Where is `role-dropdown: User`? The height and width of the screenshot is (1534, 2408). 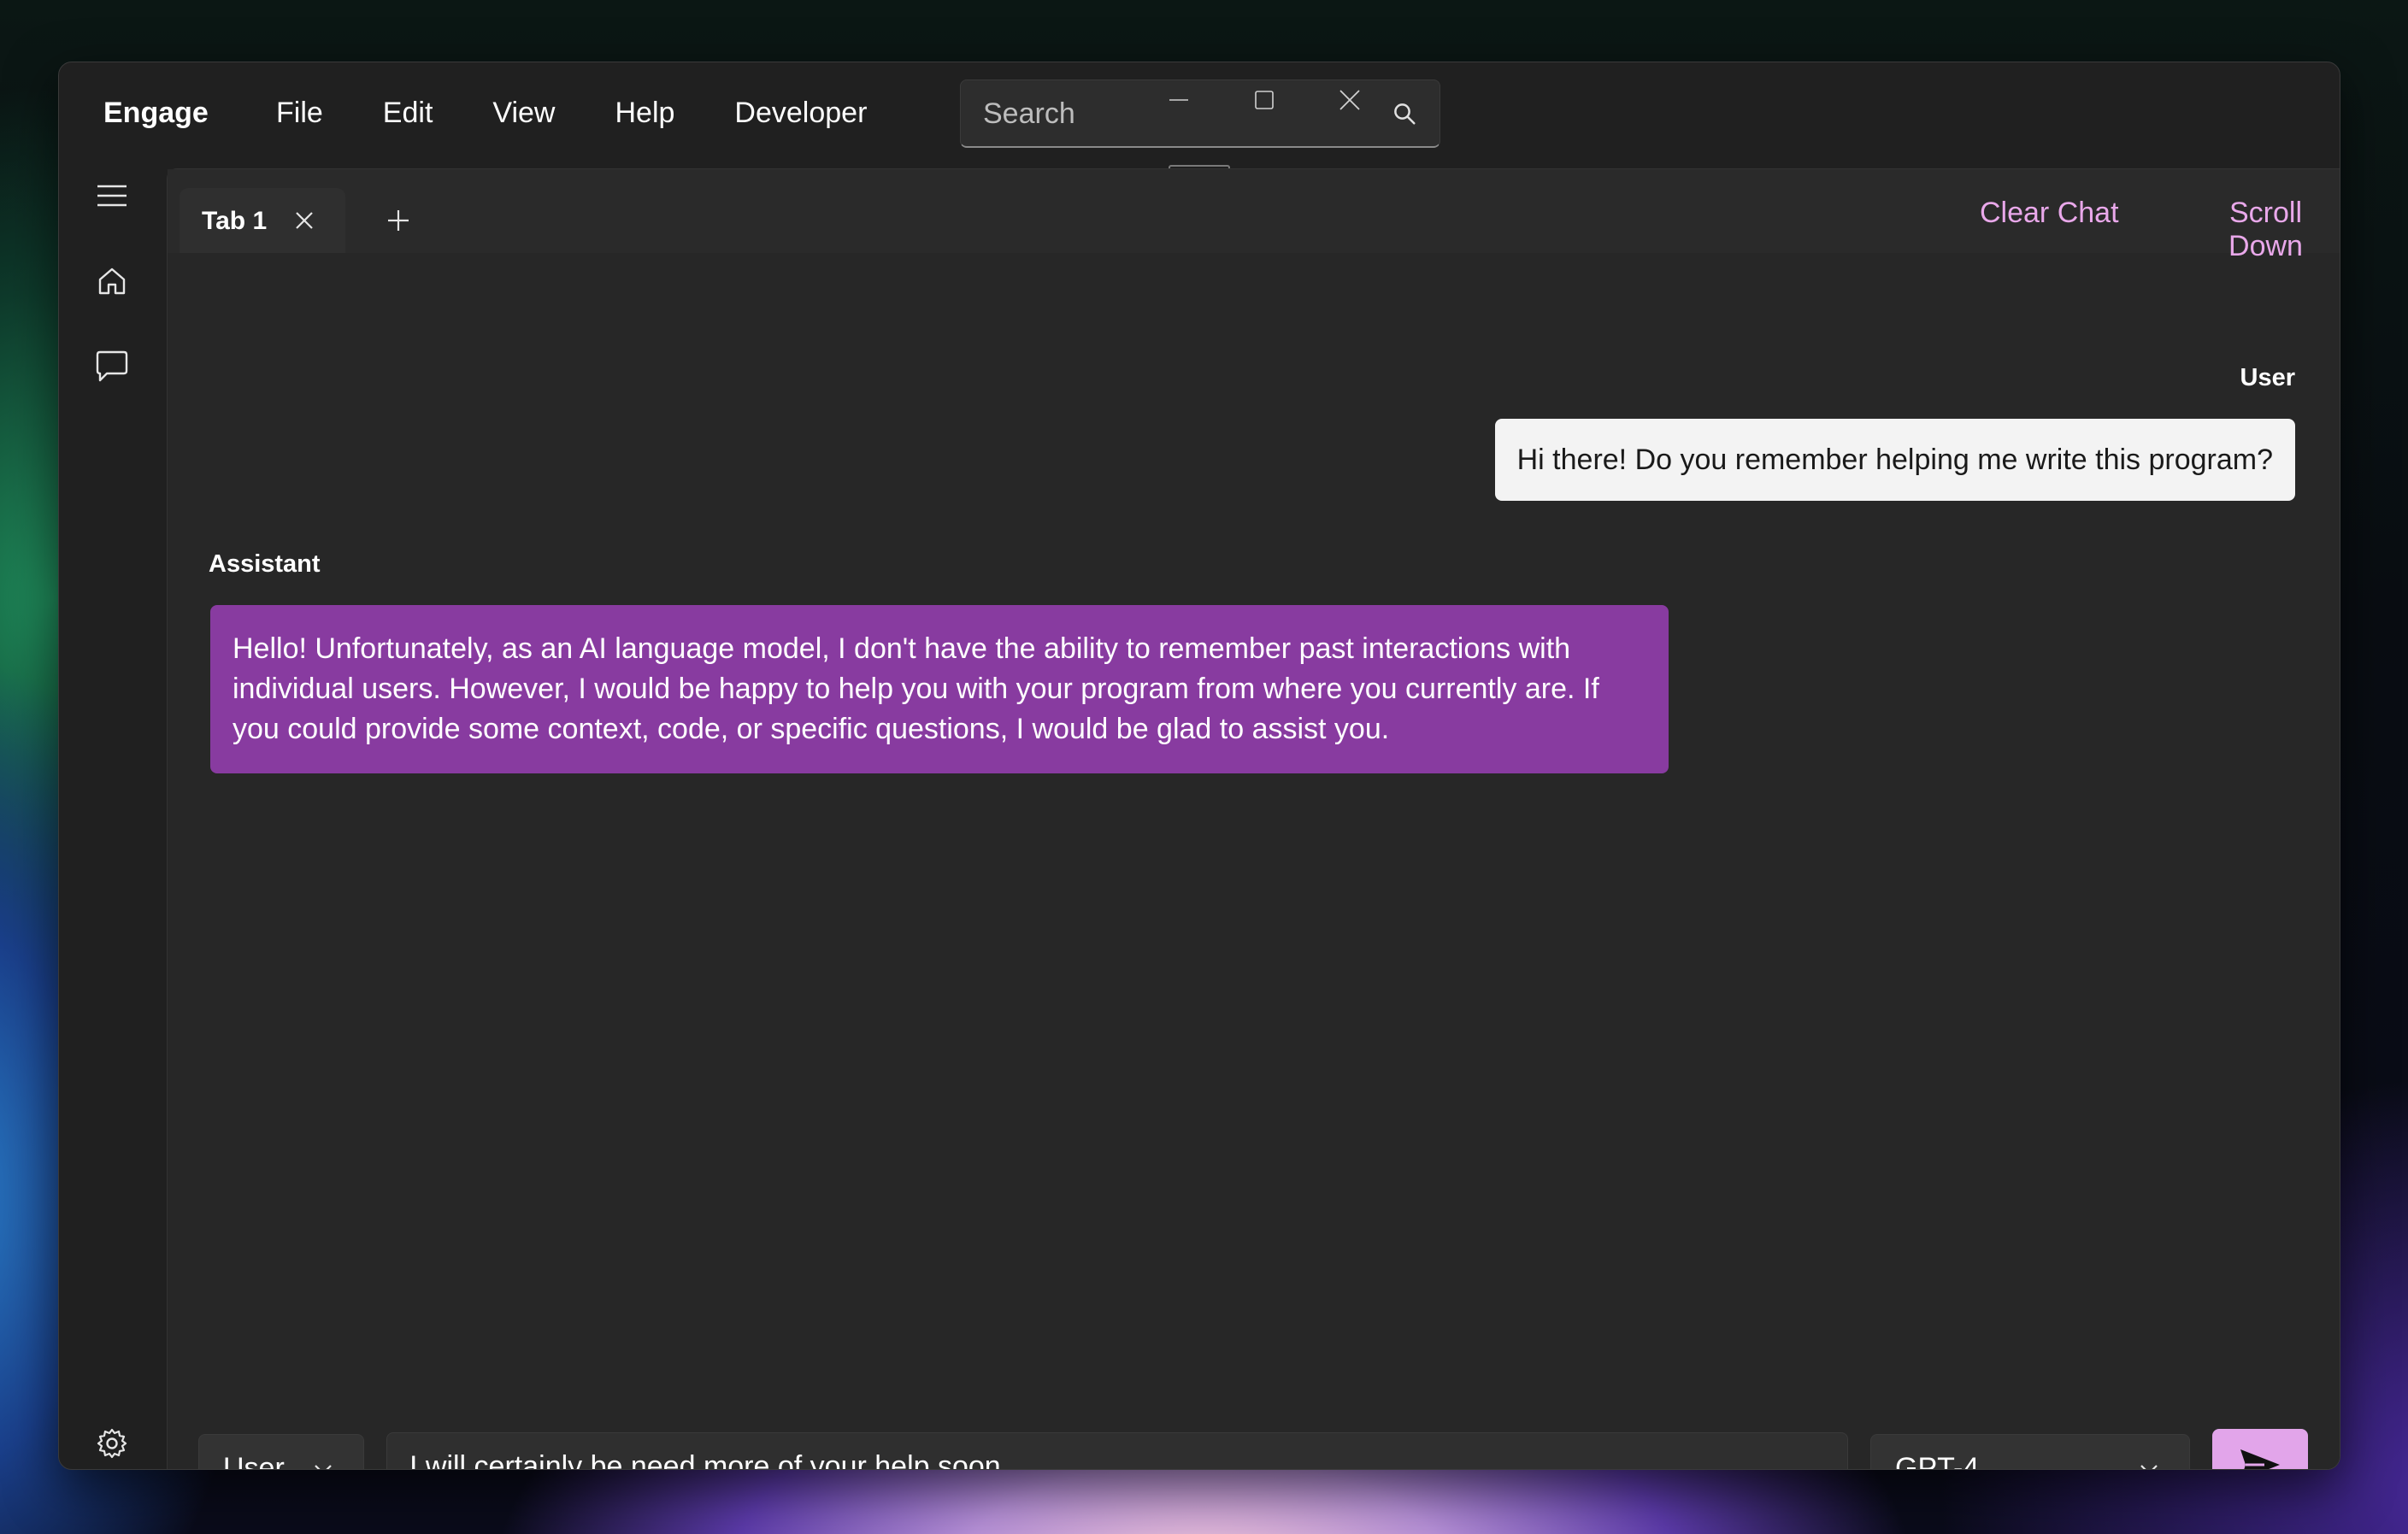 role-dropdown: User is located at coordinates (281, 1452).